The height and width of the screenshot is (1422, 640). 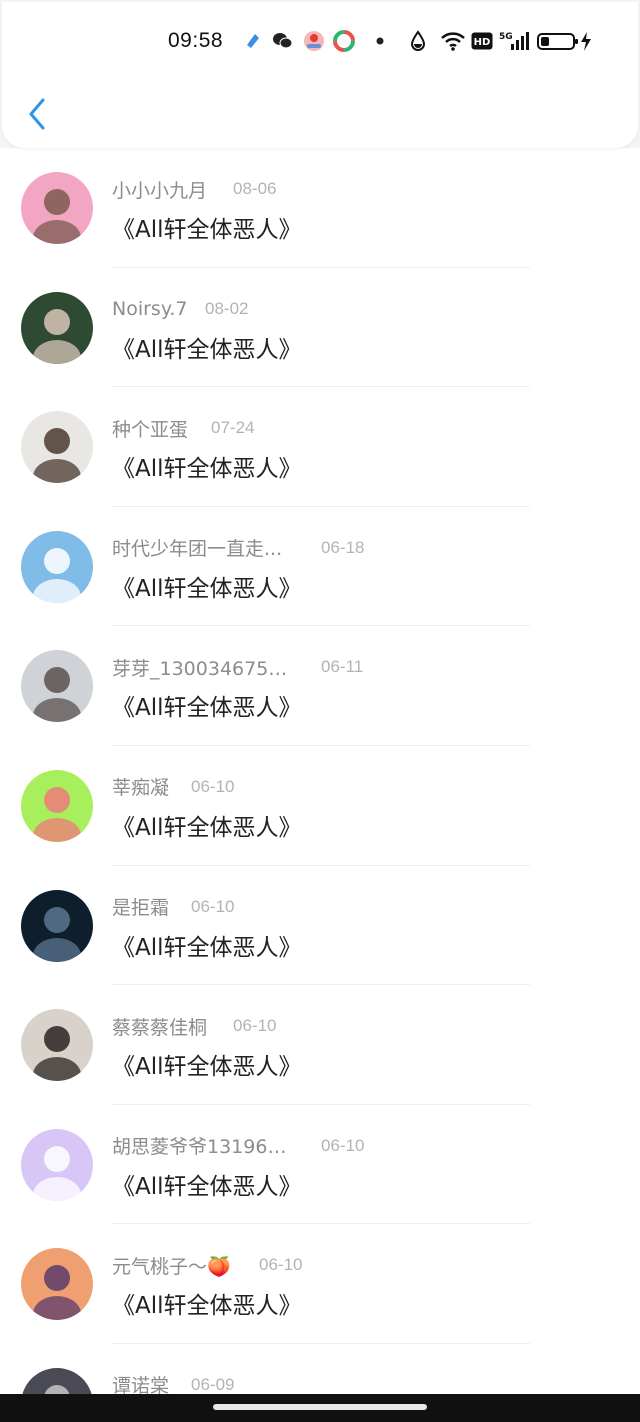 I want to click on username: 蔡蔡蔡佳桐, so click(x=159, y=1026).